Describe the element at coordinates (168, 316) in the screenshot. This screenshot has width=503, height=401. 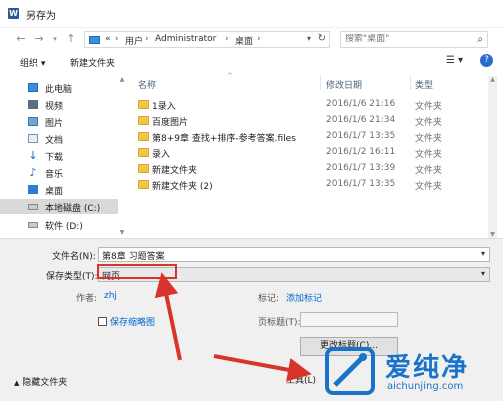
I see `annotation-arrow-up` at that location.